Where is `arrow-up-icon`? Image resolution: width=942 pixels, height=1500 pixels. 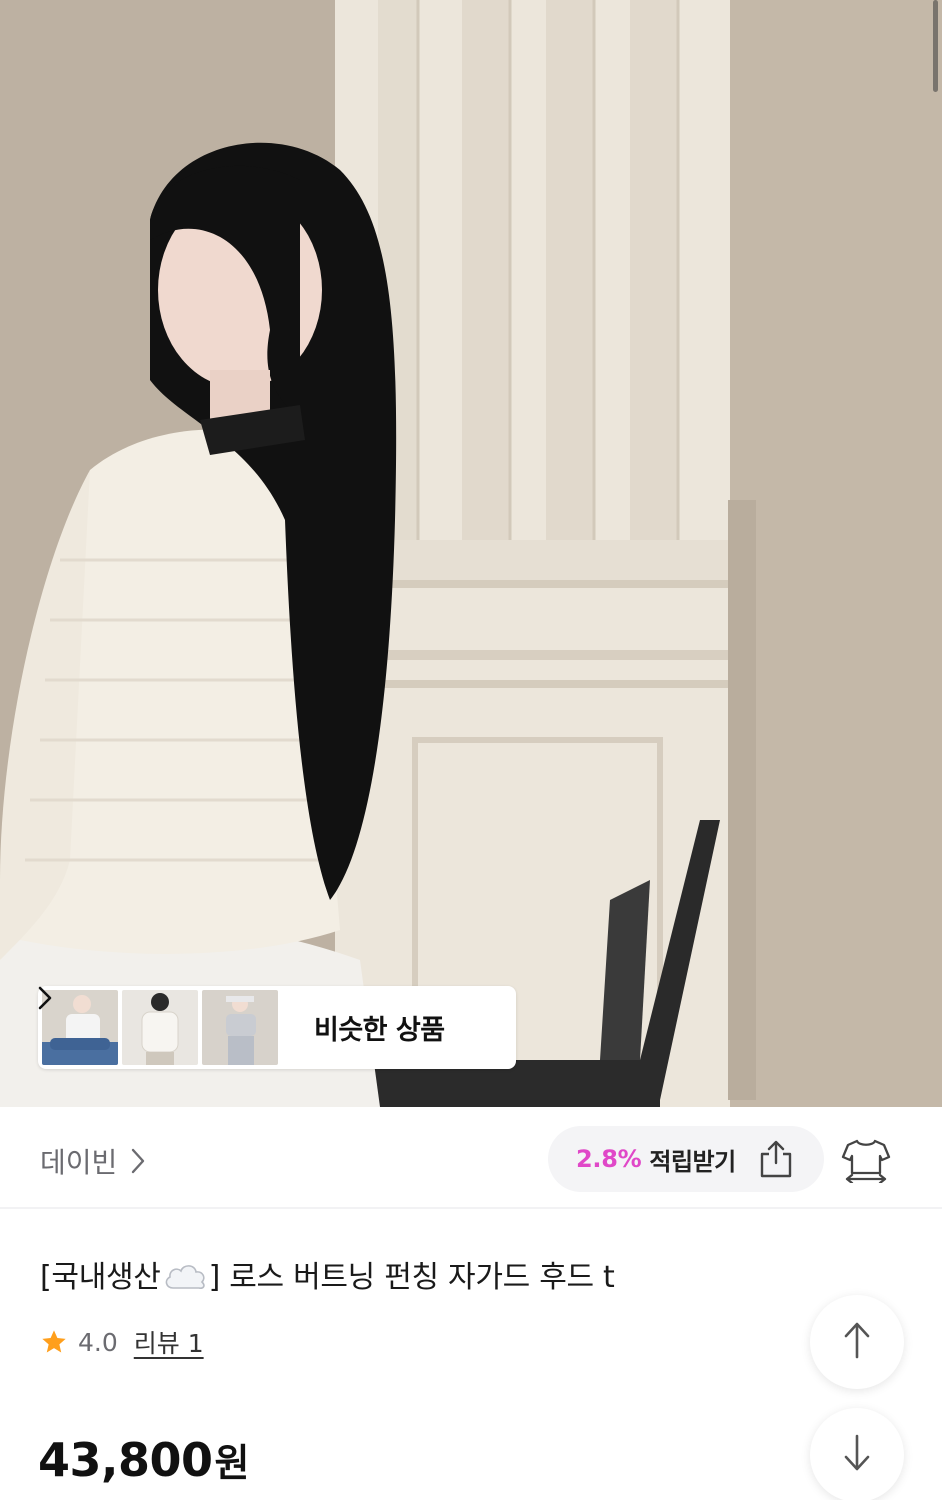
arrow-up-icon is located at coordinates (857, 1342).